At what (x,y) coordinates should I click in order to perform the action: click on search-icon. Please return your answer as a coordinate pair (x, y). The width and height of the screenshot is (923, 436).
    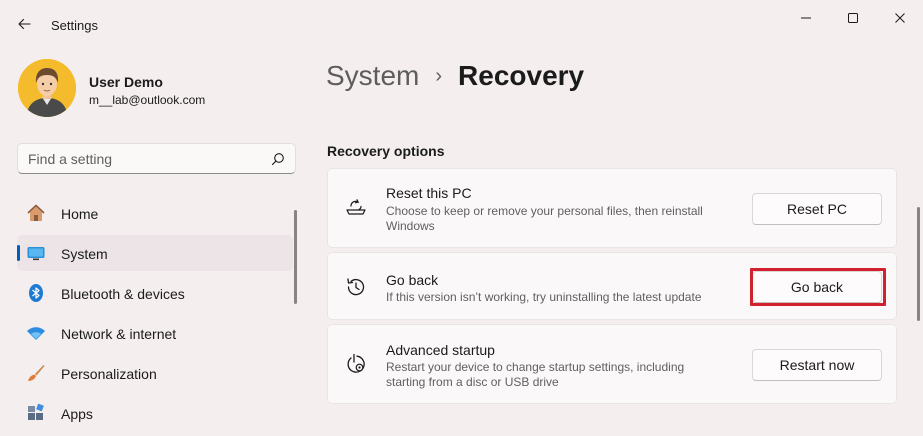
    Looking at the image, I should click on (278, 159).